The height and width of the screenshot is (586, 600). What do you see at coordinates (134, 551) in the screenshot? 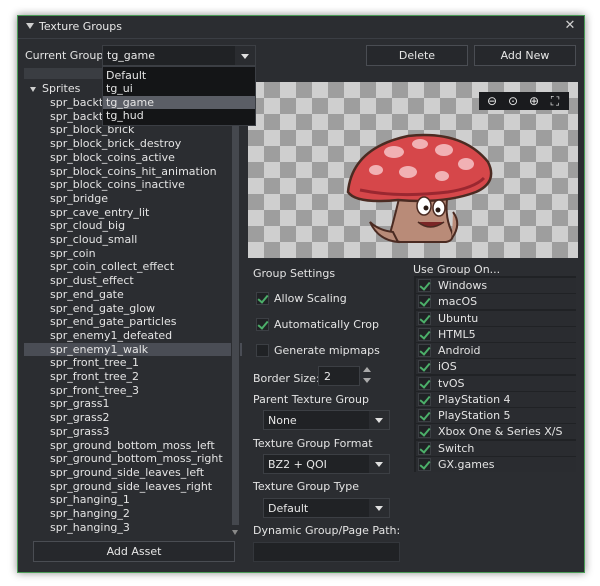
I see `add-asset-button: Add Asset` at bounding box center [134, 551].